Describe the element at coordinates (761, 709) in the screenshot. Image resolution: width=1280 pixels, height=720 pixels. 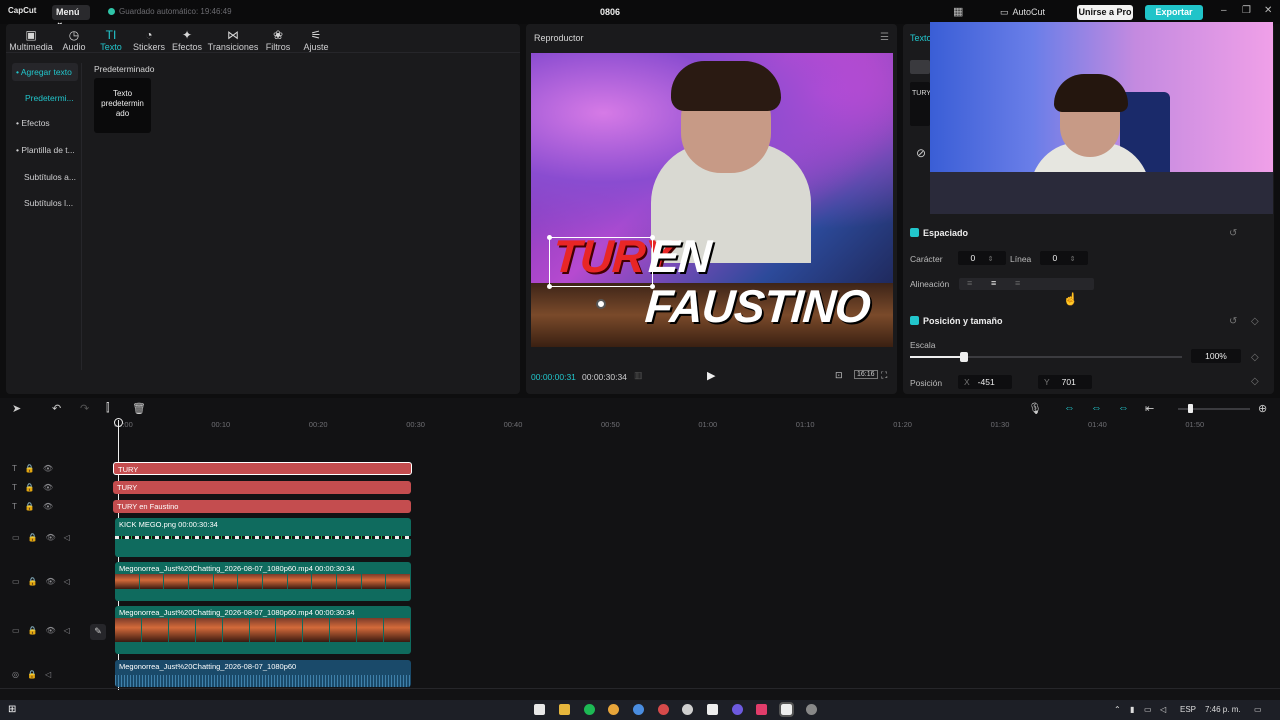
I see `tiktok-icon` at that location.